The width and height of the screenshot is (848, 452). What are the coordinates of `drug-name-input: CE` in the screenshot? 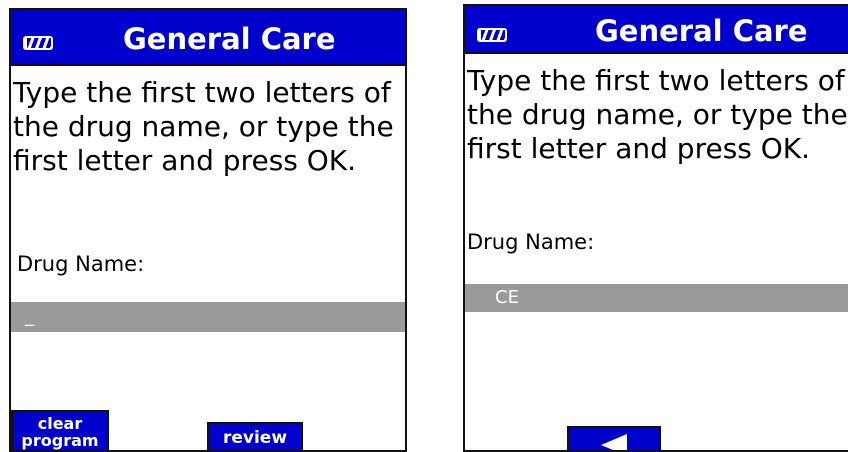 It's located at (656, 298).